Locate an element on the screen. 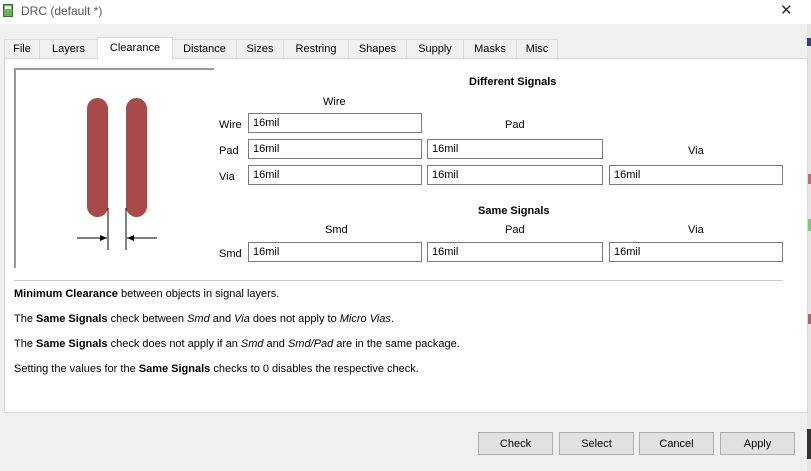  window-title: DRC (default *) is located at coordinates (62, 11).